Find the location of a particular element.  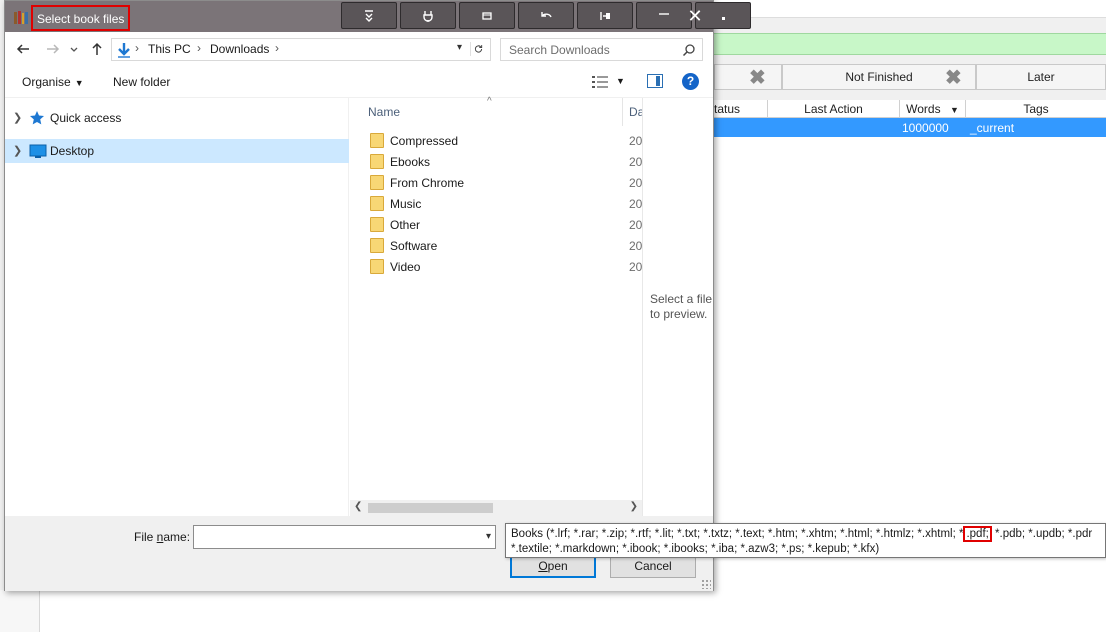

file-name-field: ▾ is located at coordinates (344, 537).